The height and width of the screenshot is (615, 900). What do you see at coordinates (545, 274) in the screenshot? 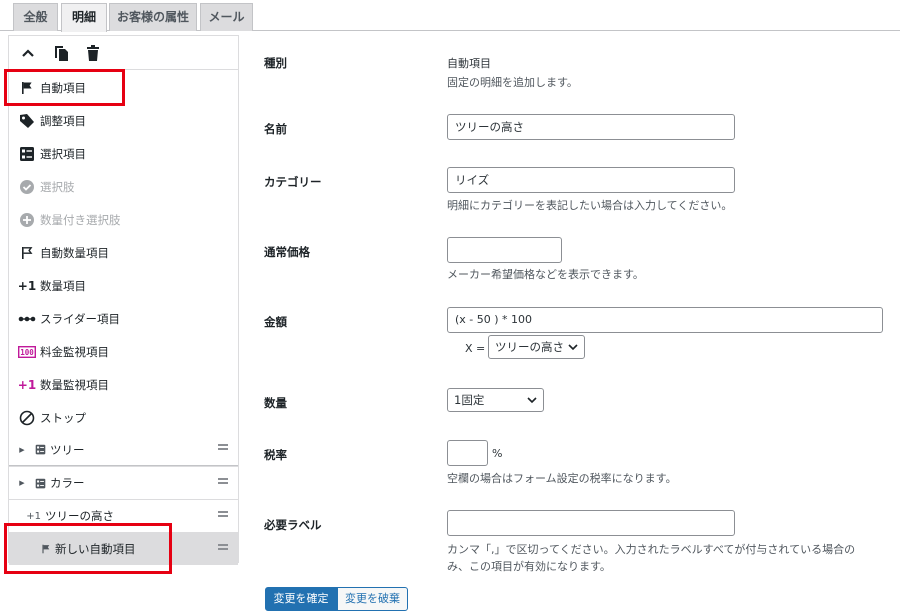
I see `price-help: メーカー希望価格などを表示できます。` at bounding box center [545, 274].